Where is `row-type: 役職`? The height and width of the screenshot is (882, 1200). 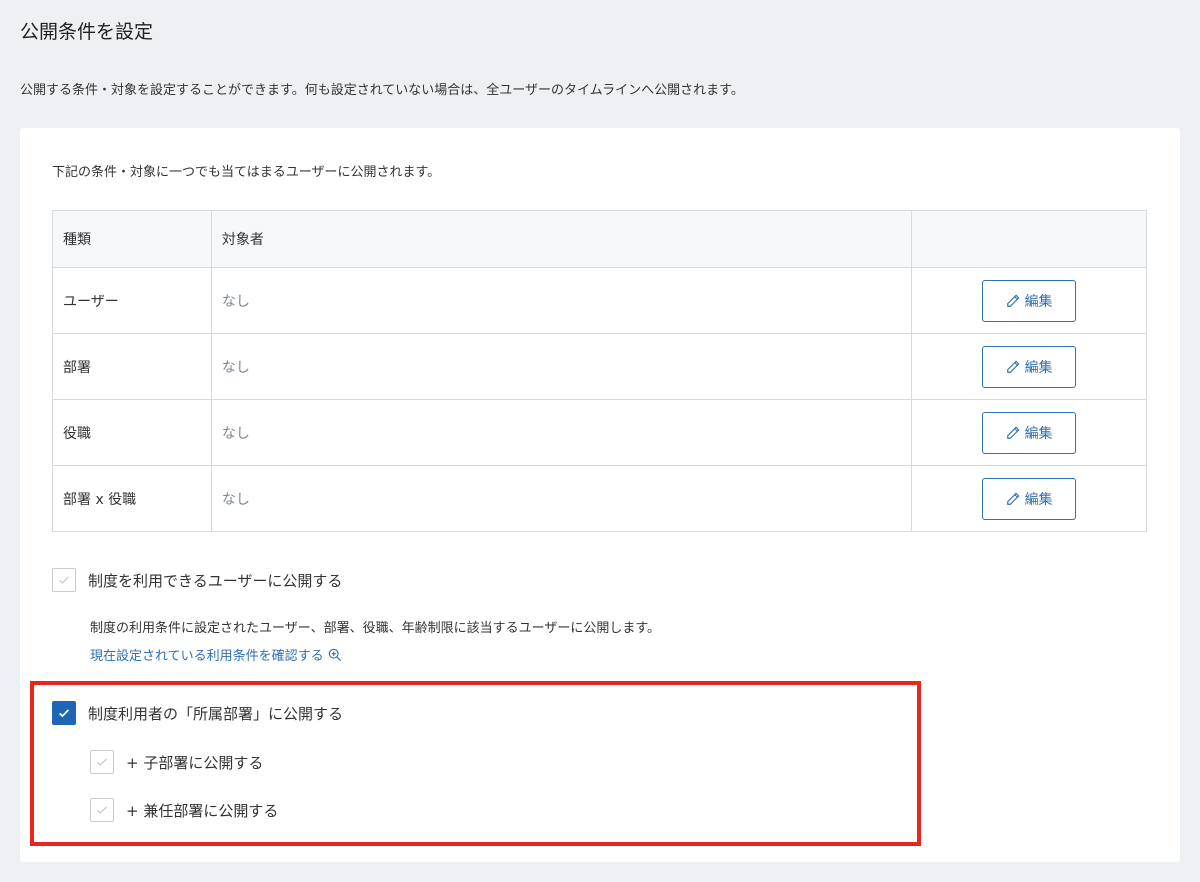 row-type: 役職 is located at coordinates (132, 432).